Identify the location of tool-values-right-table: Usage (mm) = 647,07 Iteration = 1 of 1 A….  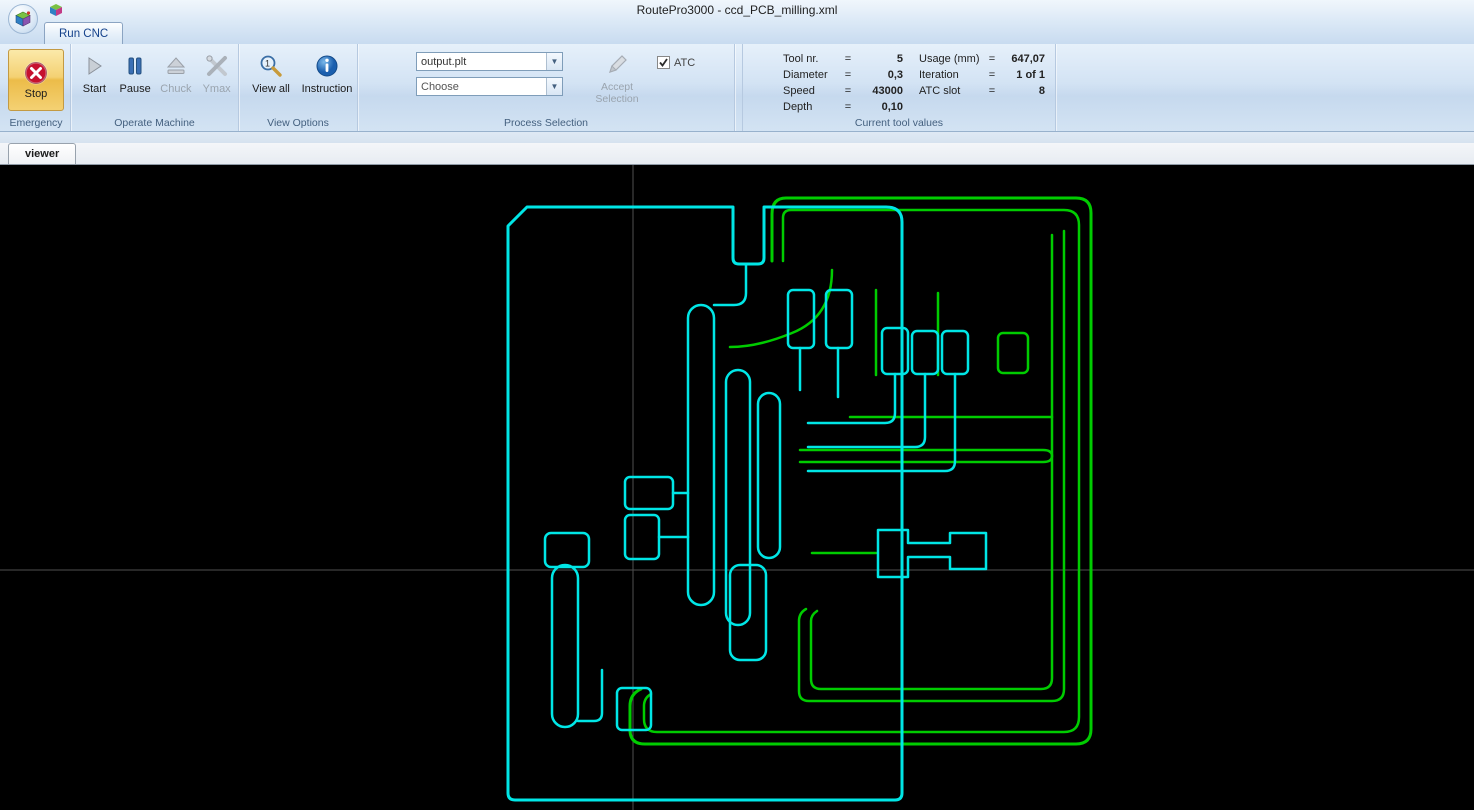
(982, 83).